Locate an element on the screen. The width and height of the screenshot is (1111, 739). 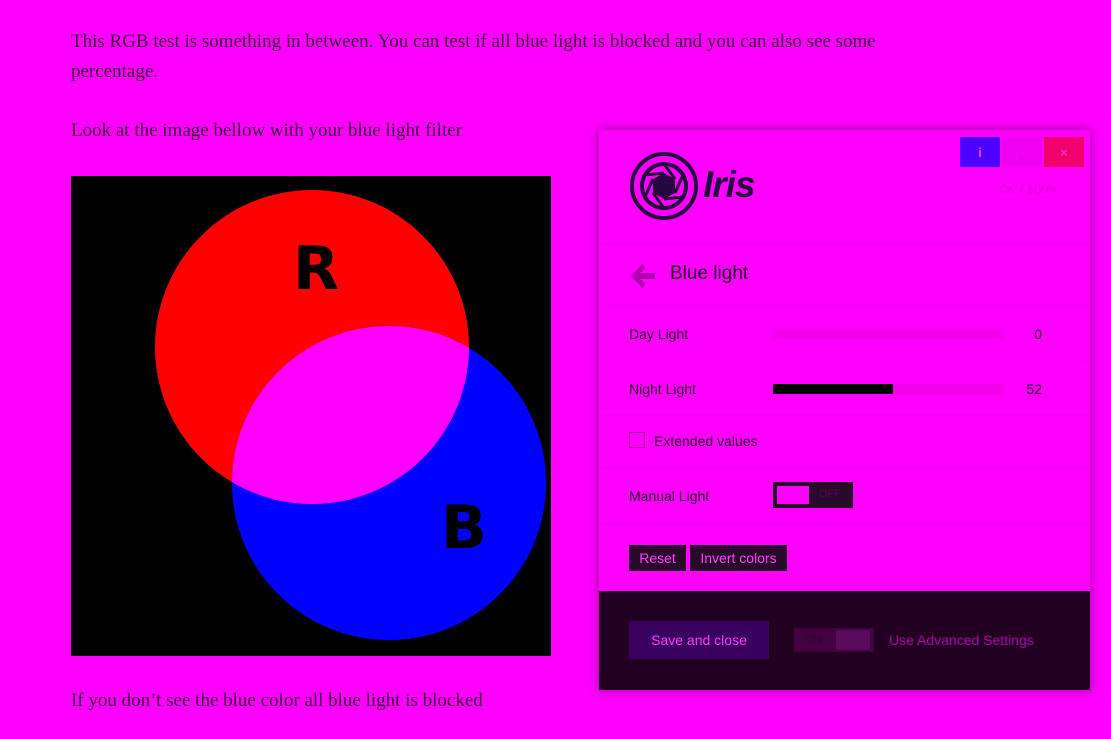
night-light-label: Night Light is located at coordinates (662, 389).